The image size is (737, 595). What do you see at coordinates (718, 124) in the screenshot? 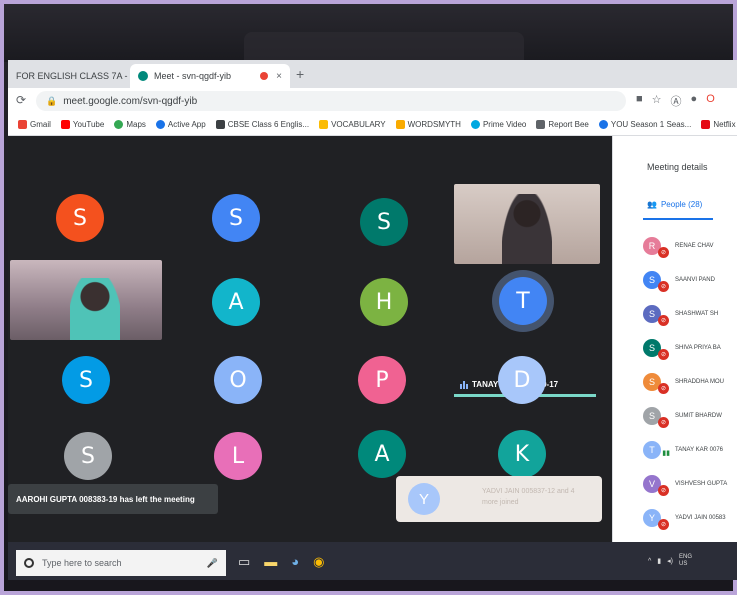
I see `bookmark-netflix: Netflix` at bounding box center [718, 124].